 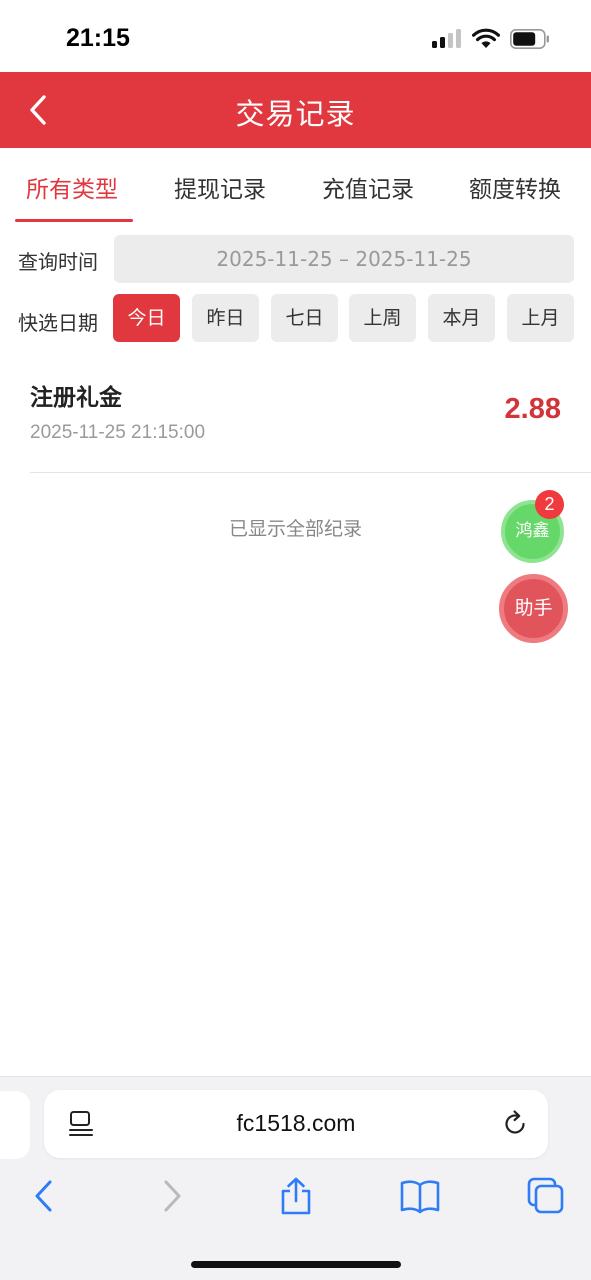 I want to click on quick-last-month-button: 上月, so click(x=540, y=318).